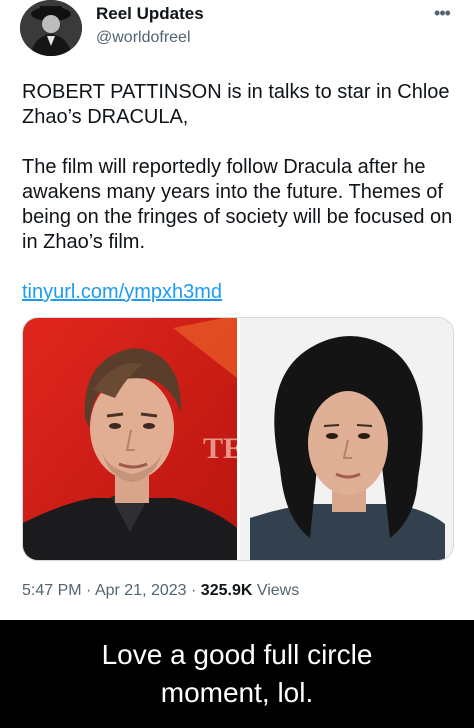 This screenshot has height=728, width=474. Describe the element at coordinates (150, 14) in the screenshot. I see `display-name: Reel Updates` at that location.